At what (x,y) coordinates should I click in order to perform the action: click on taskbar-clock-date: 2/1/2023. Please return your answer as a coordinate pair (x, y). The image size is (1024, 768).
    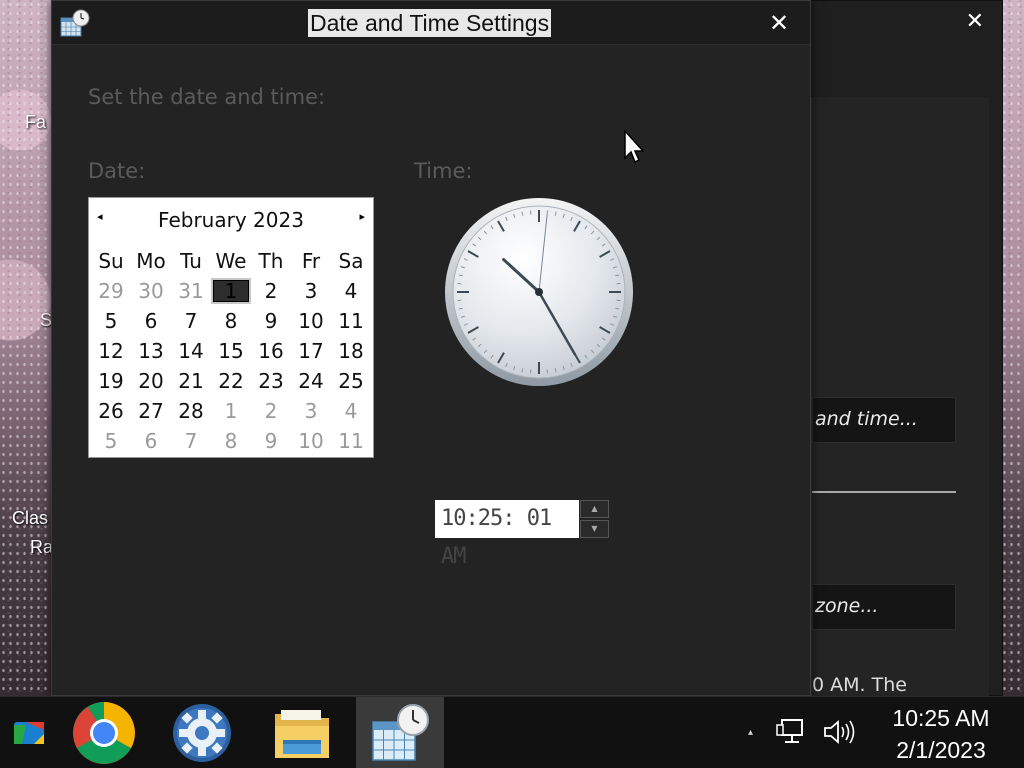
    Looking at the image, I should click on (941, 750).